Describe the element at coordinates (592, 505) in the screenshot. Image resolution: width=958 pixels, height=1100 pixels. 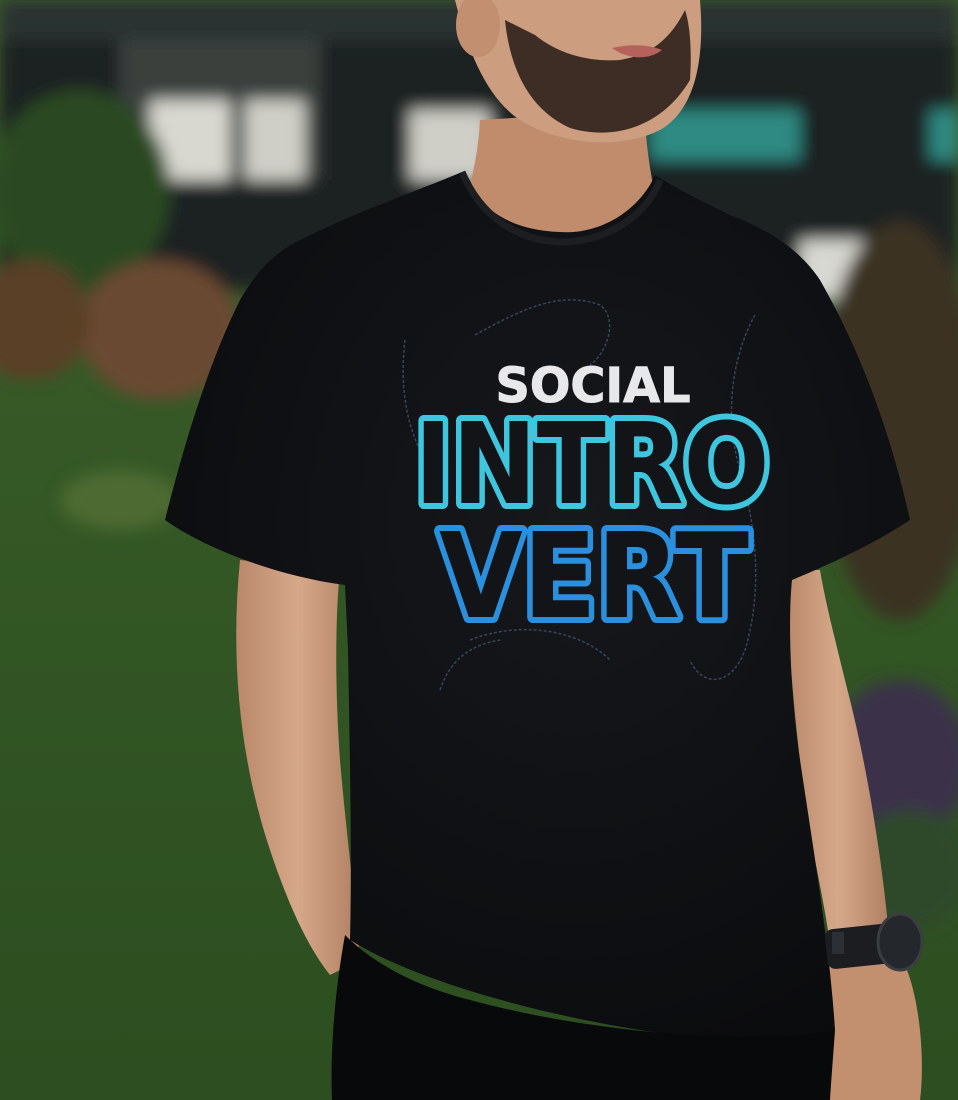
I see `shirt-print: SOCIAL INTRO VERT` at that location.